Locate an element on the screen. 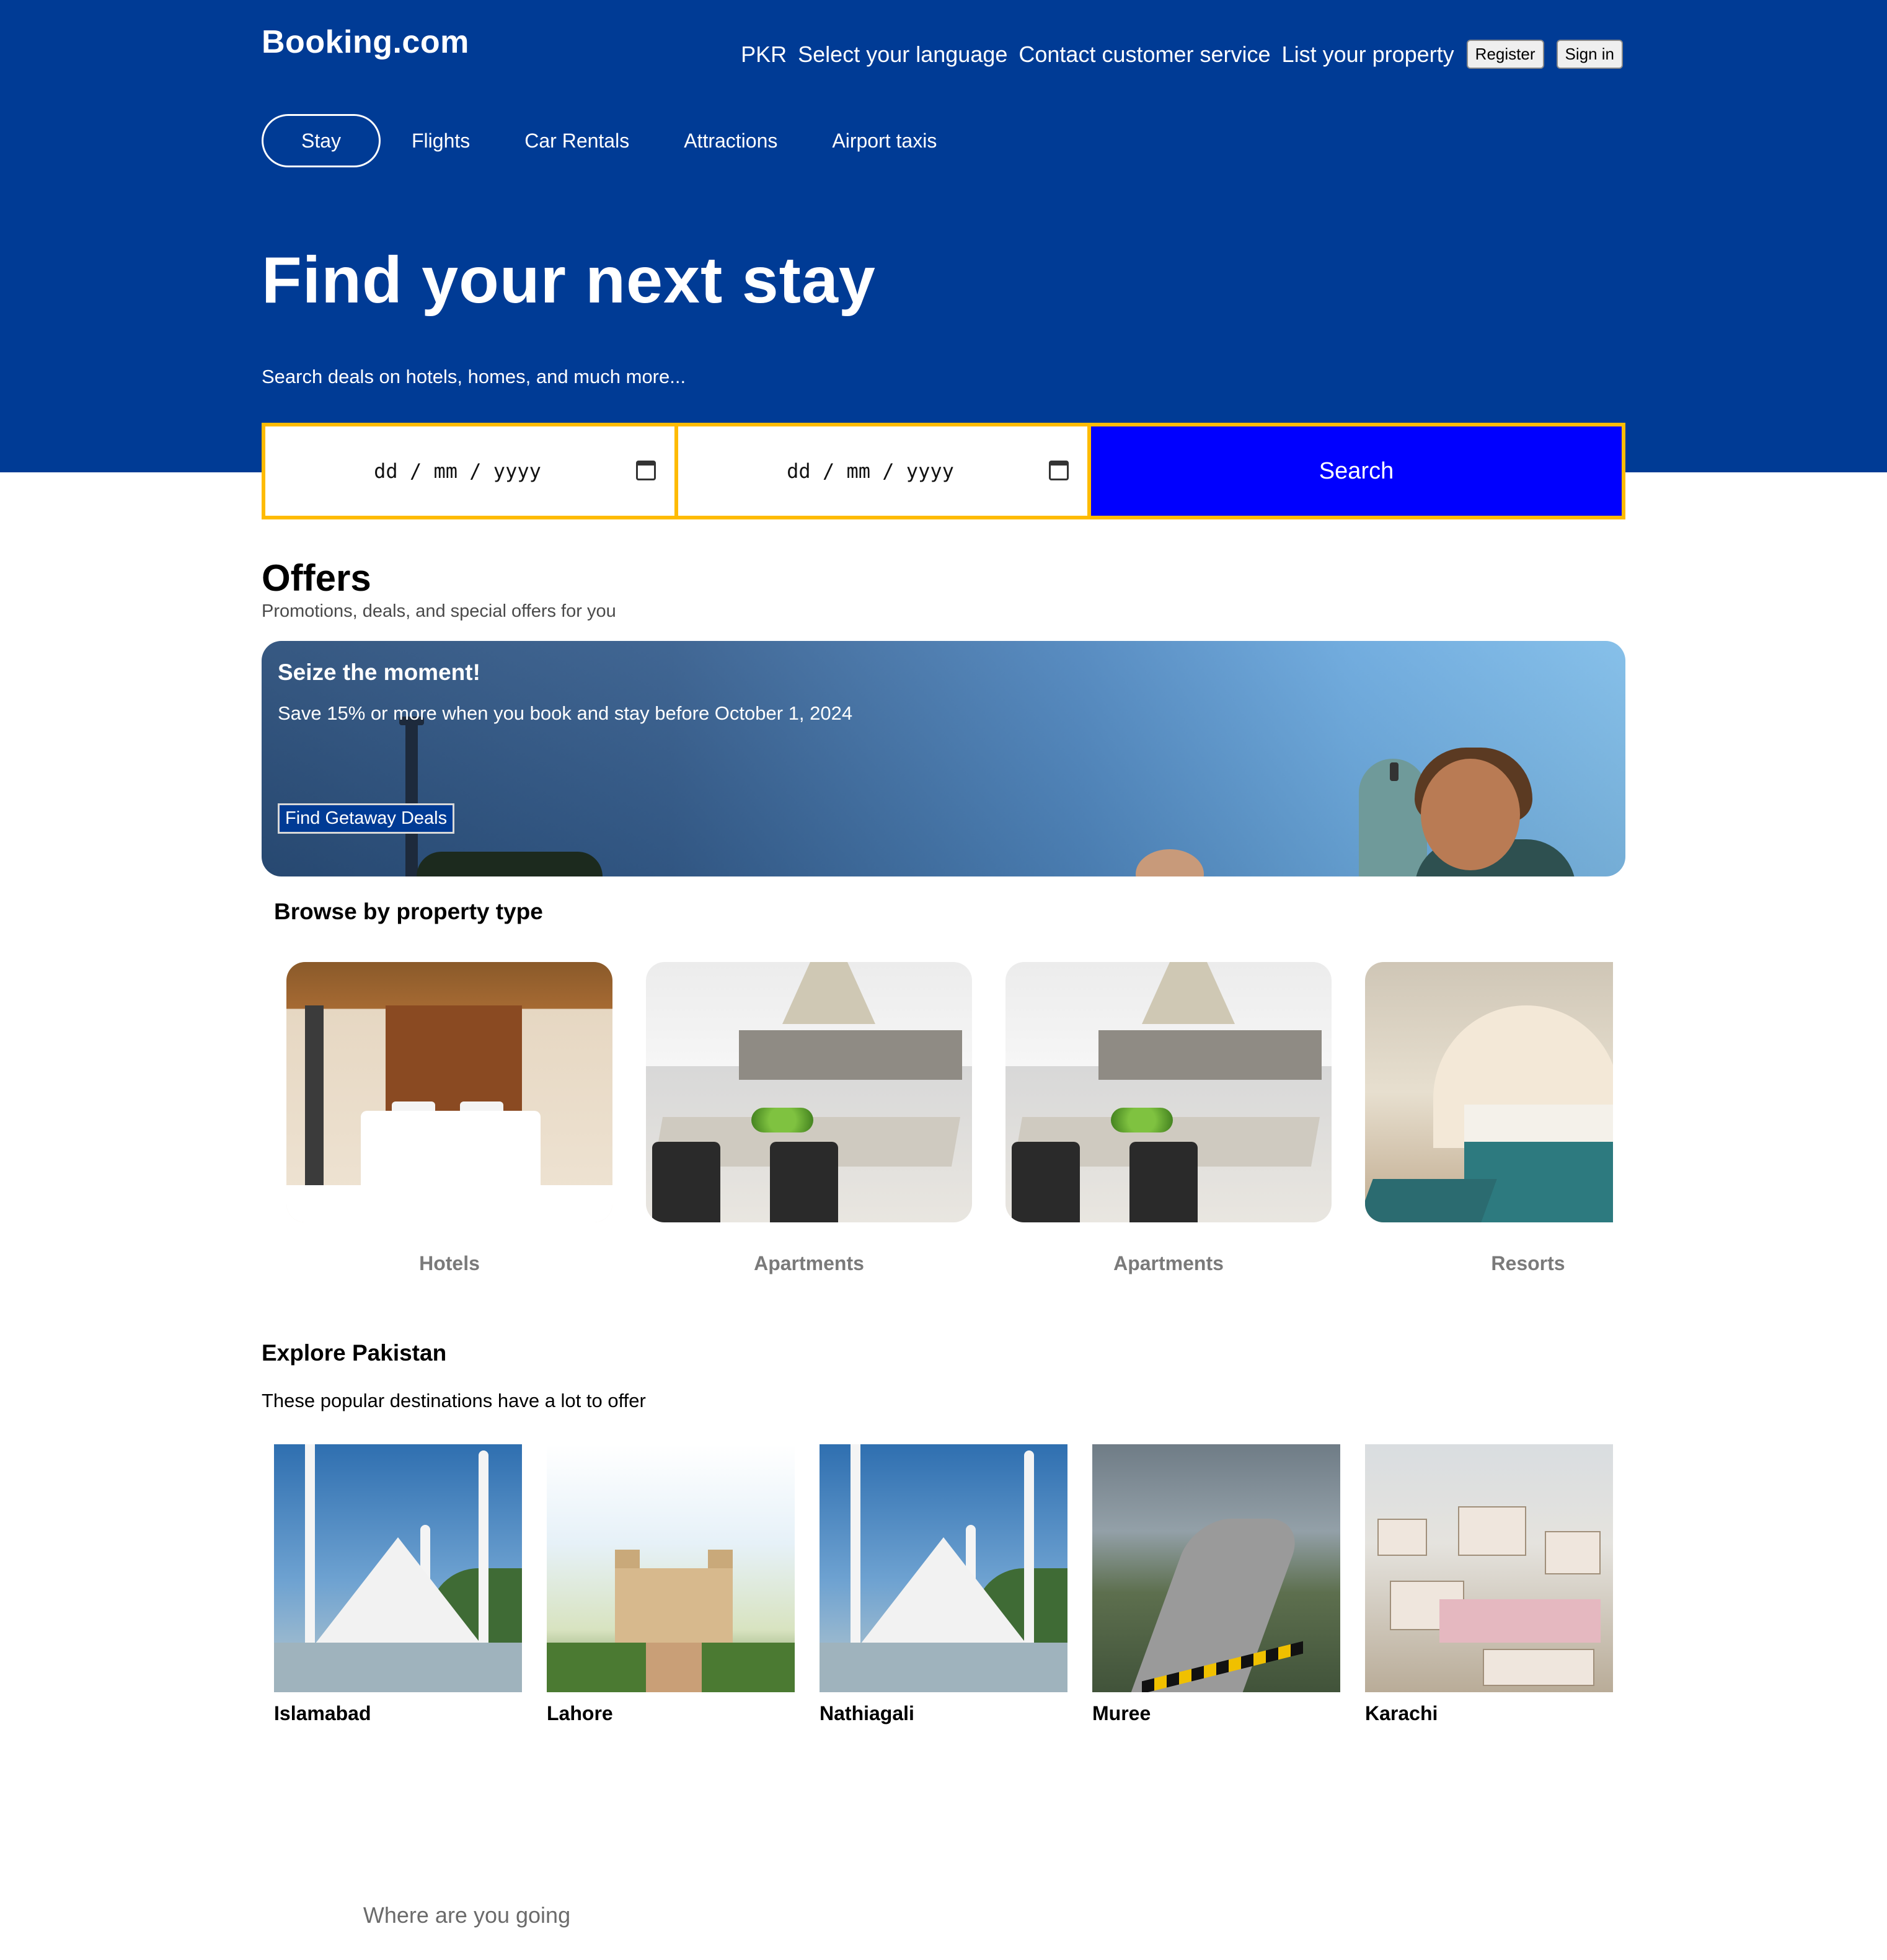  property-type-card-hotels: Hotels is located at coordinates (449, 1118).